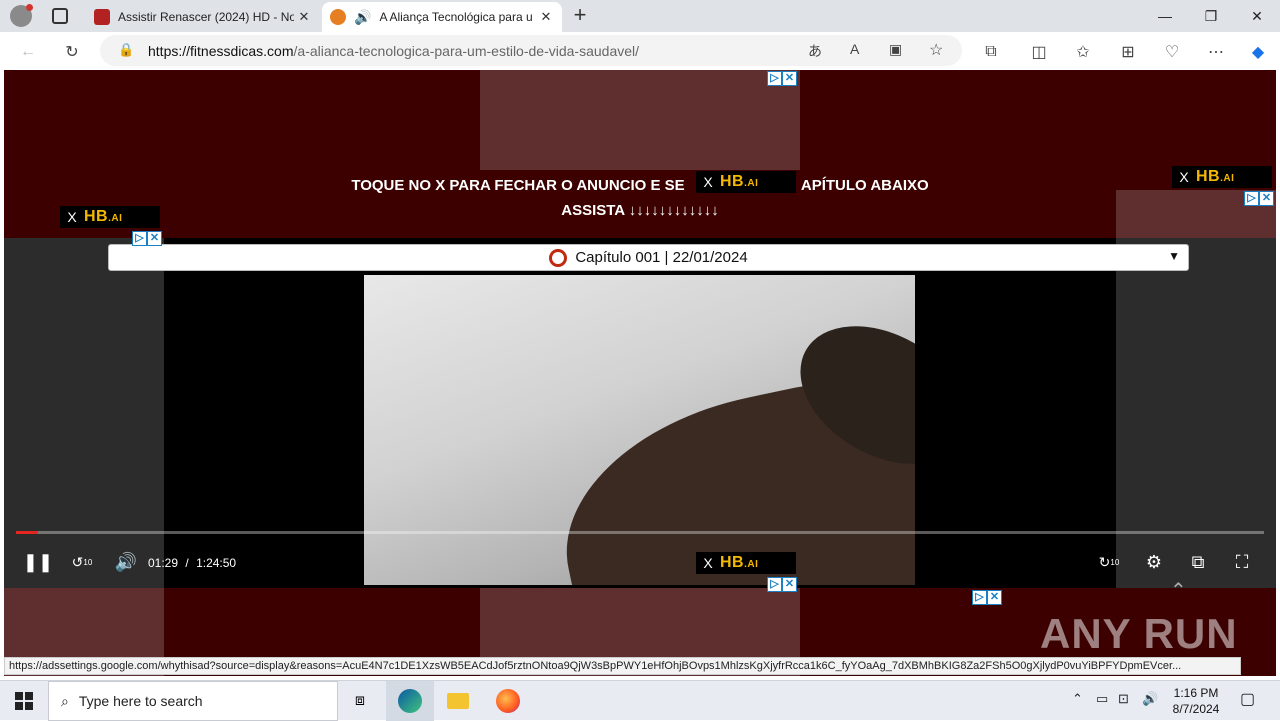 This screenshot has width=1280, height=721. I want to click on adchoices-bottom: ▷ ✕, so click(782, 584).